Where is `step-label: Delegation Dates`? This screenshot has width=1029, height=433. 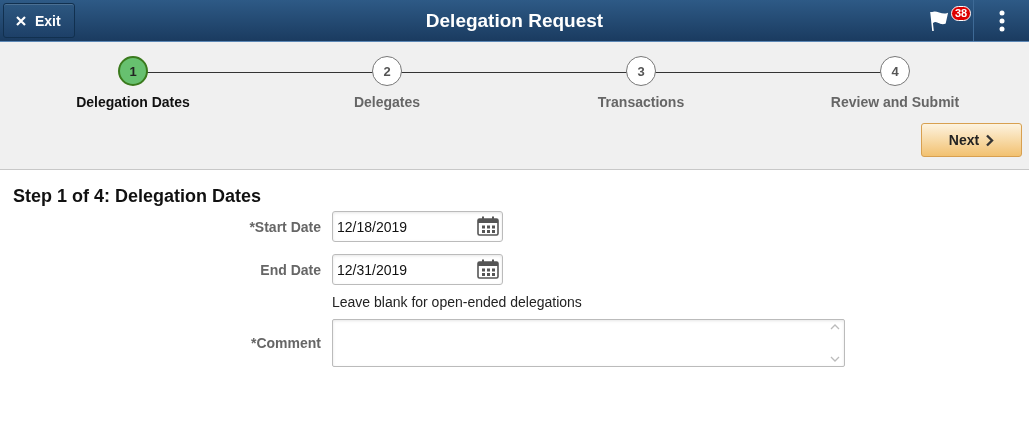 step-label: Delegation Dates is located at coordinates (133, 102).